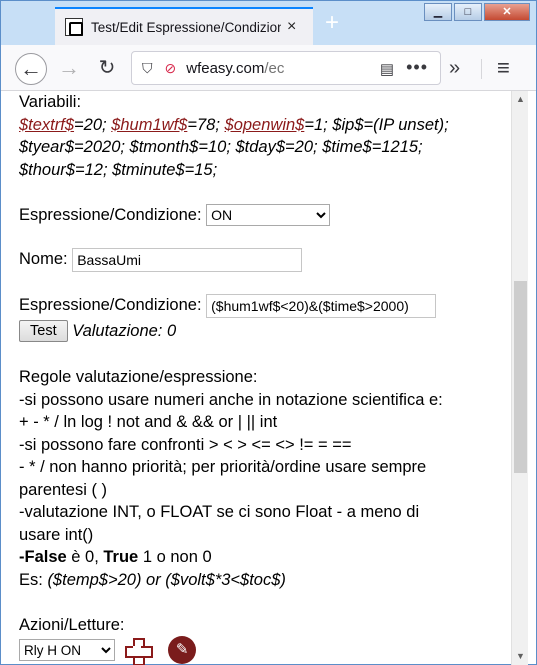  I want to click on new-tab-button: +, so click(332, 24).